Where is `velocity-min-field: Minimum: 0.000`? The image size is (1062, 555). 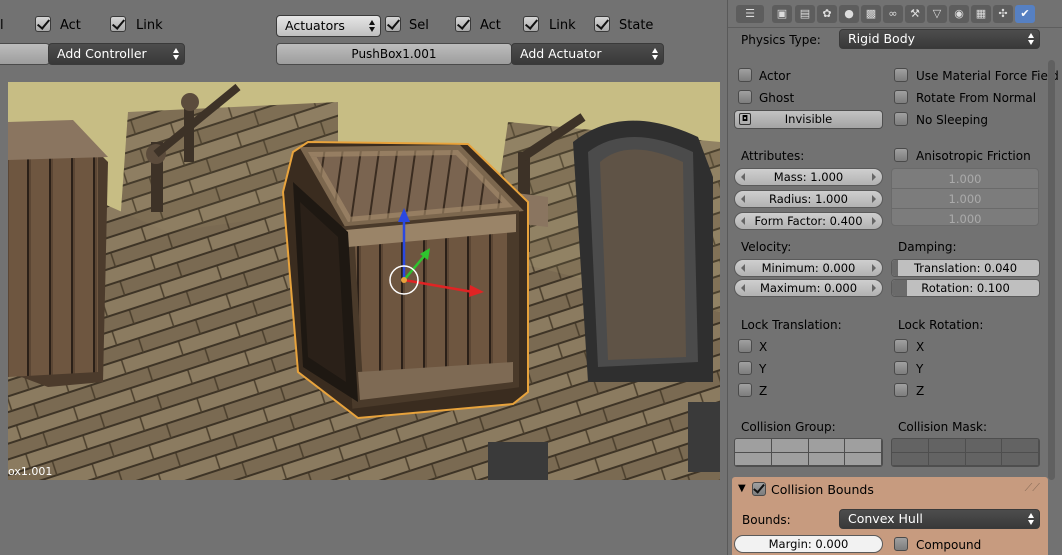 velocity-min-field: Minimum: 0.000 is located at coordinates (808, 268).